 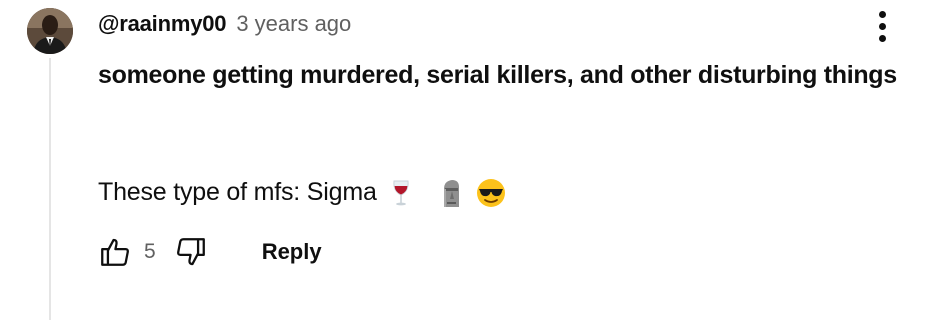 What do you see at coordinates (882, 26) in the screenshot?
I see `more-actions-button` at bounding box center [882, 26].